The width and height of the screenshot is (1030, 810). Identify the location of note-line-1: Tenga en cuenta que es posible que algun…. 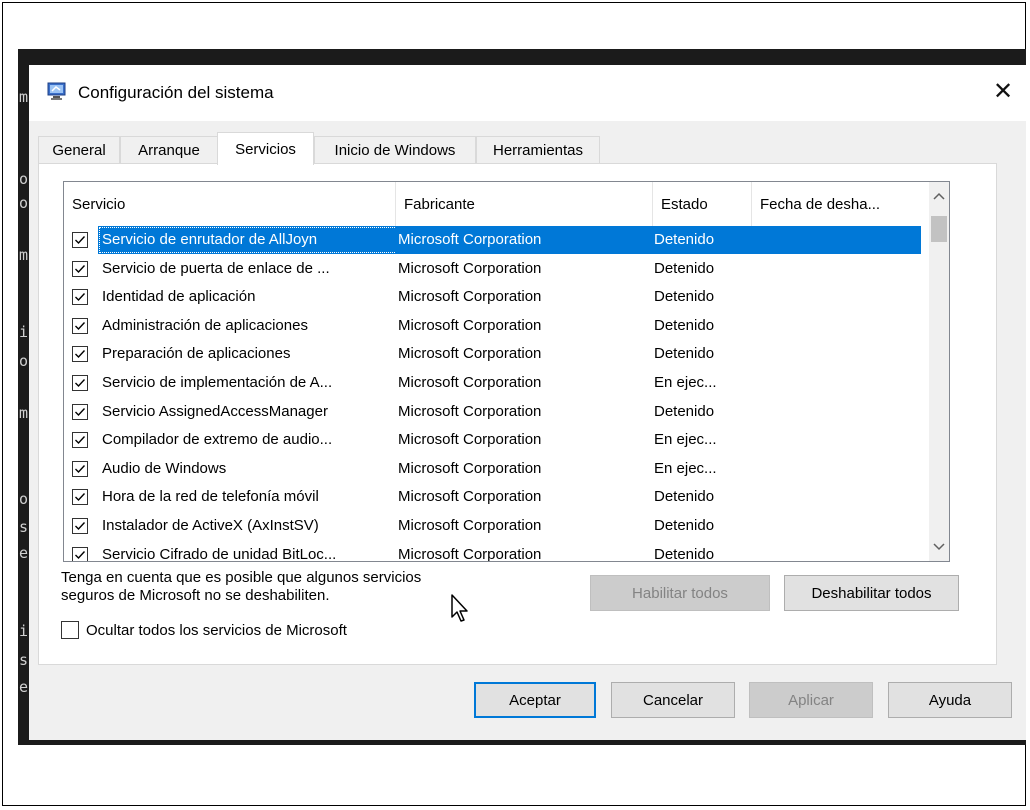
(241, 577).